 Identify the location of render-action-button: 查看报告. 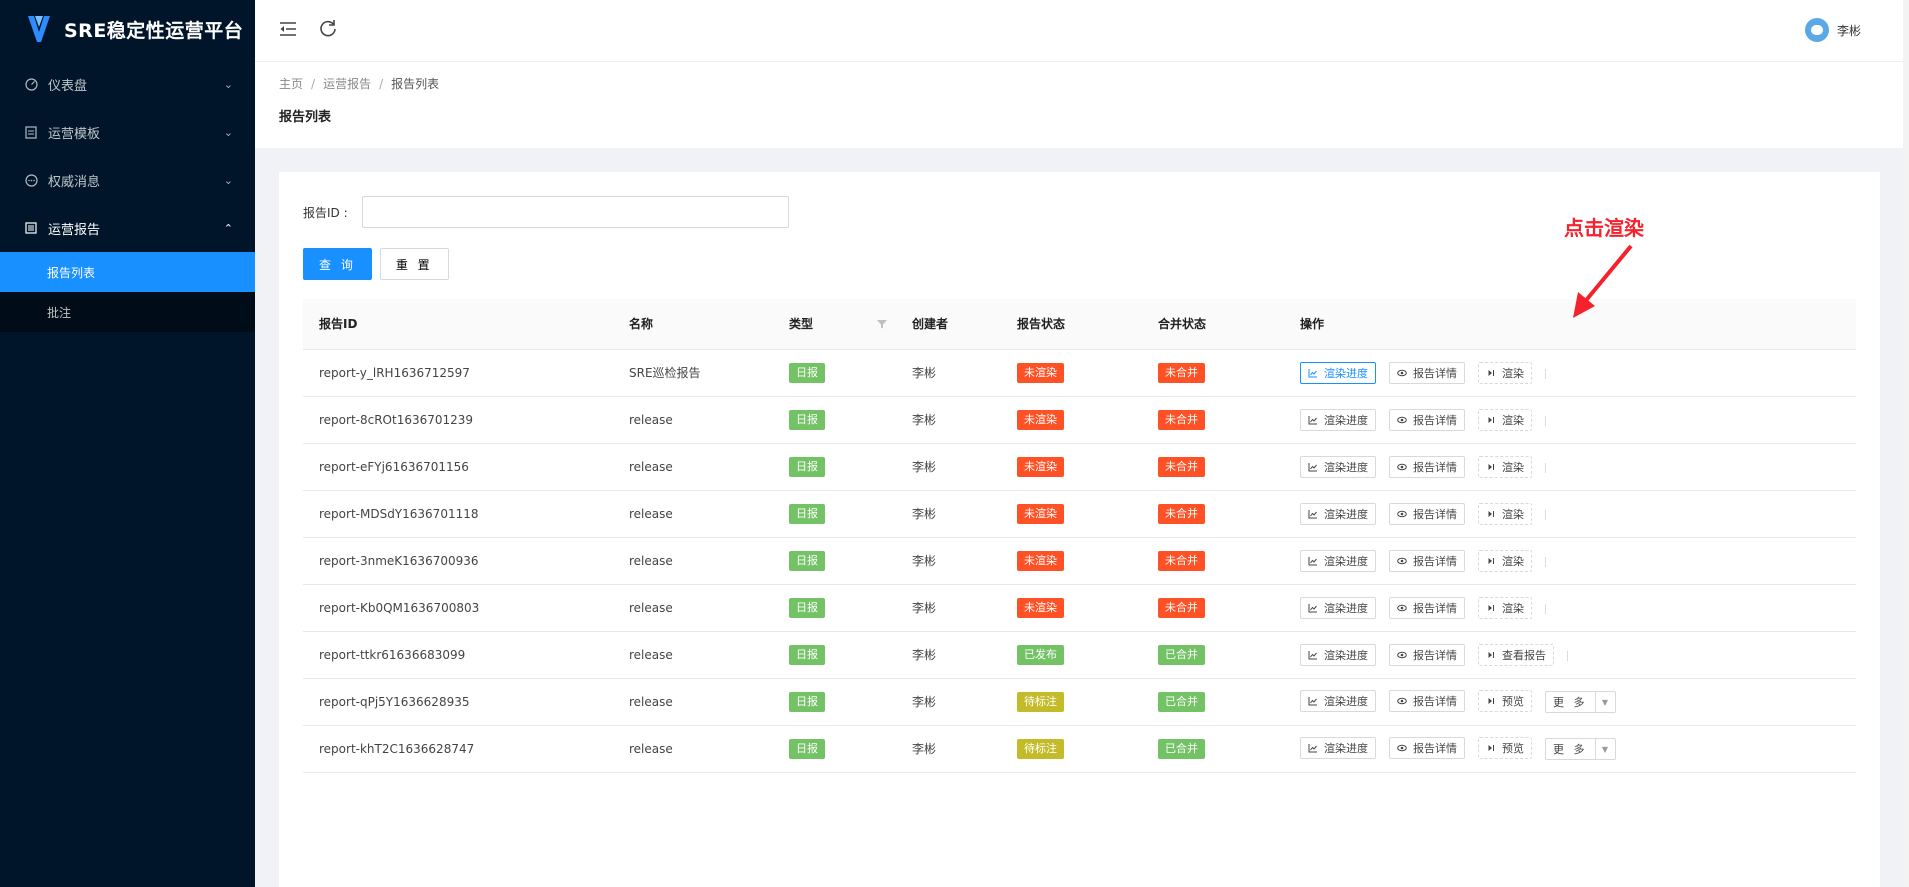
(1516, 654).